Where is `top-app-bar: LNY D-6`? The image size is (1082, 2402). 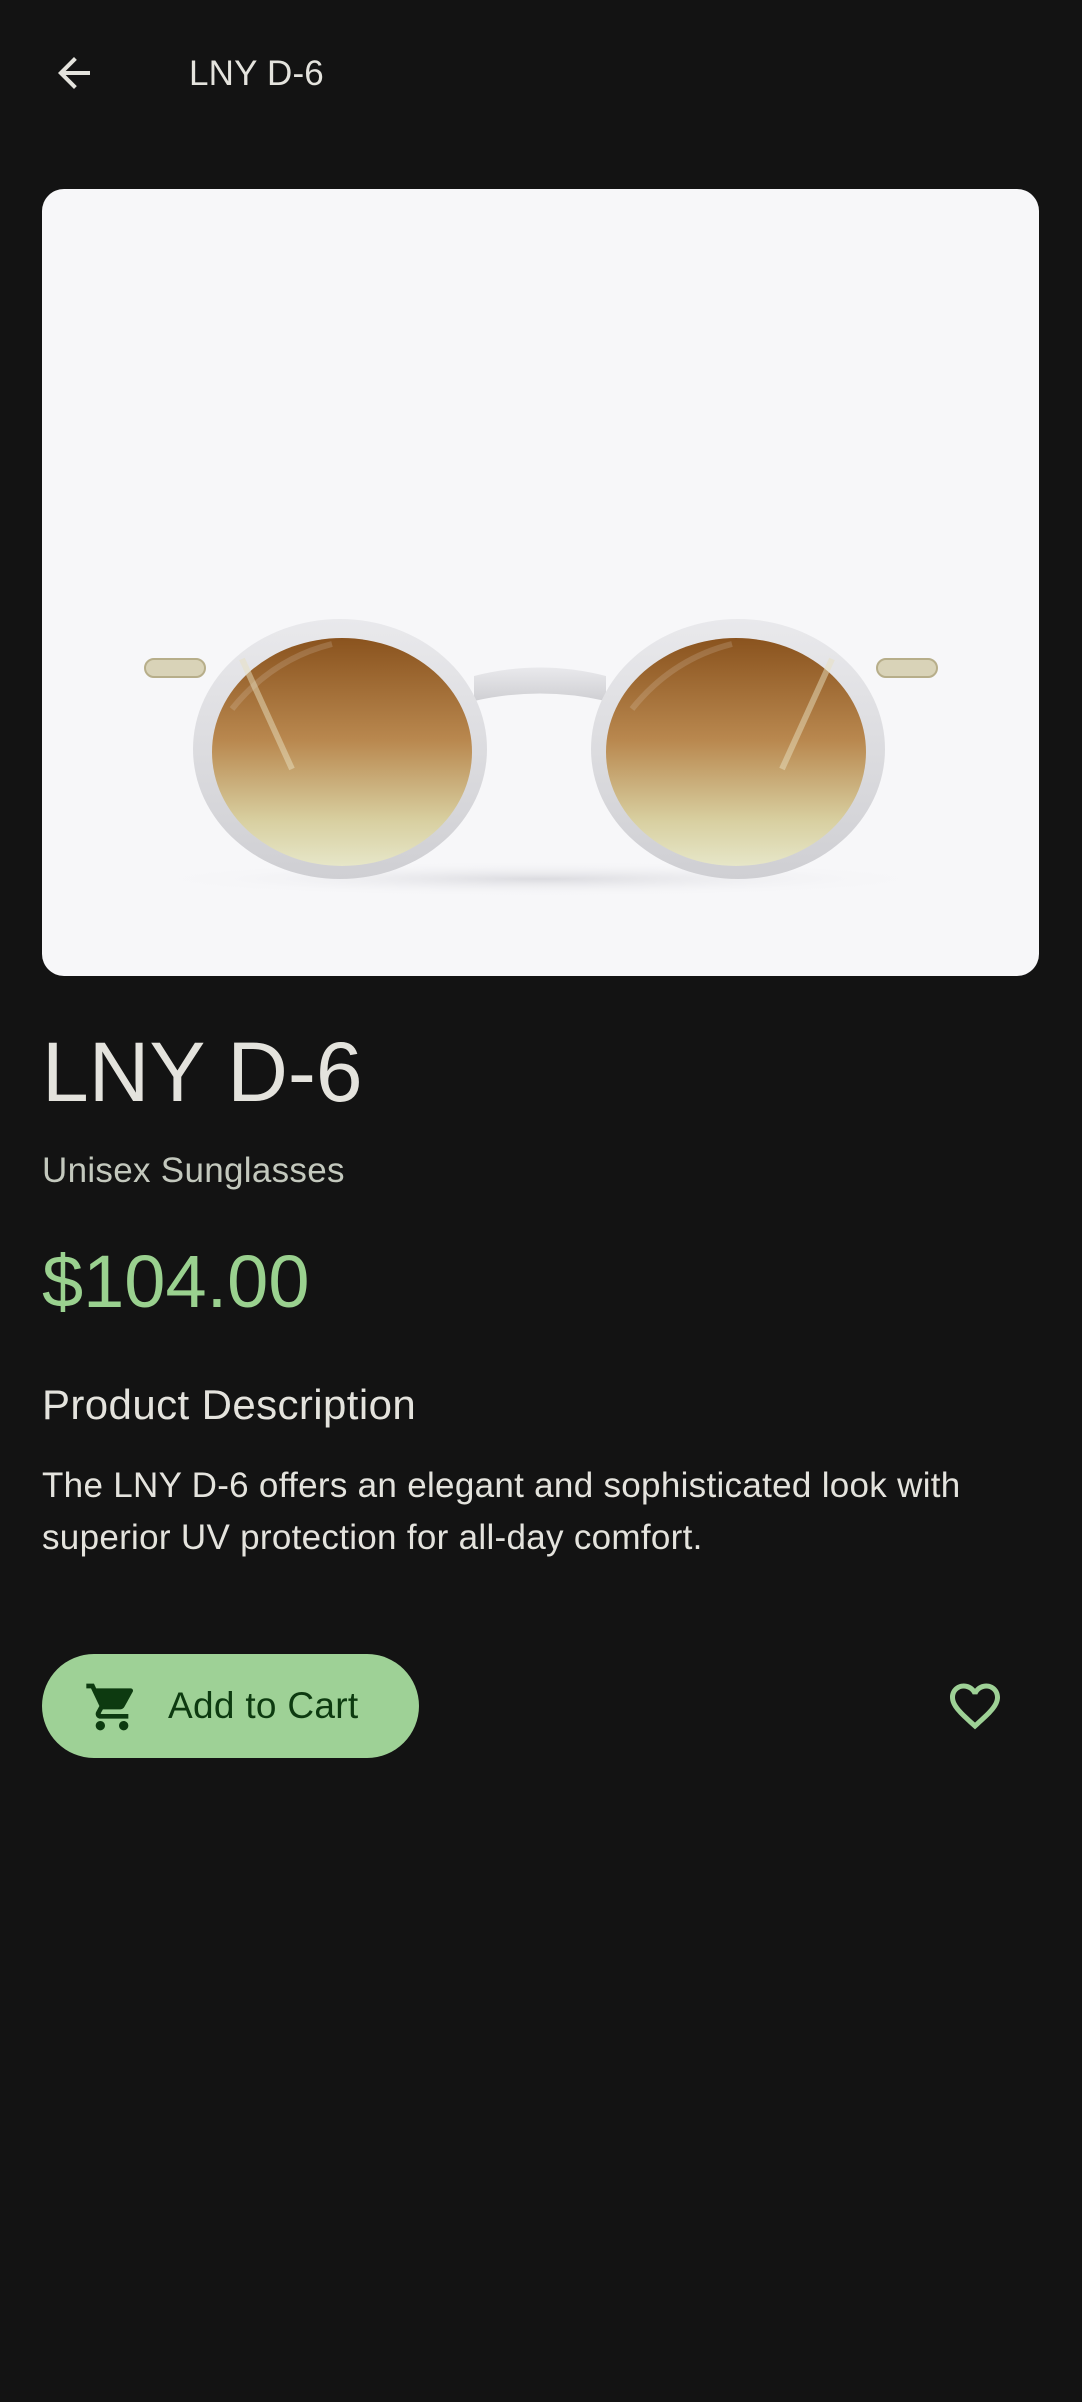 top-app-bar: LNY D-6 is located at coordinates (541, 74).